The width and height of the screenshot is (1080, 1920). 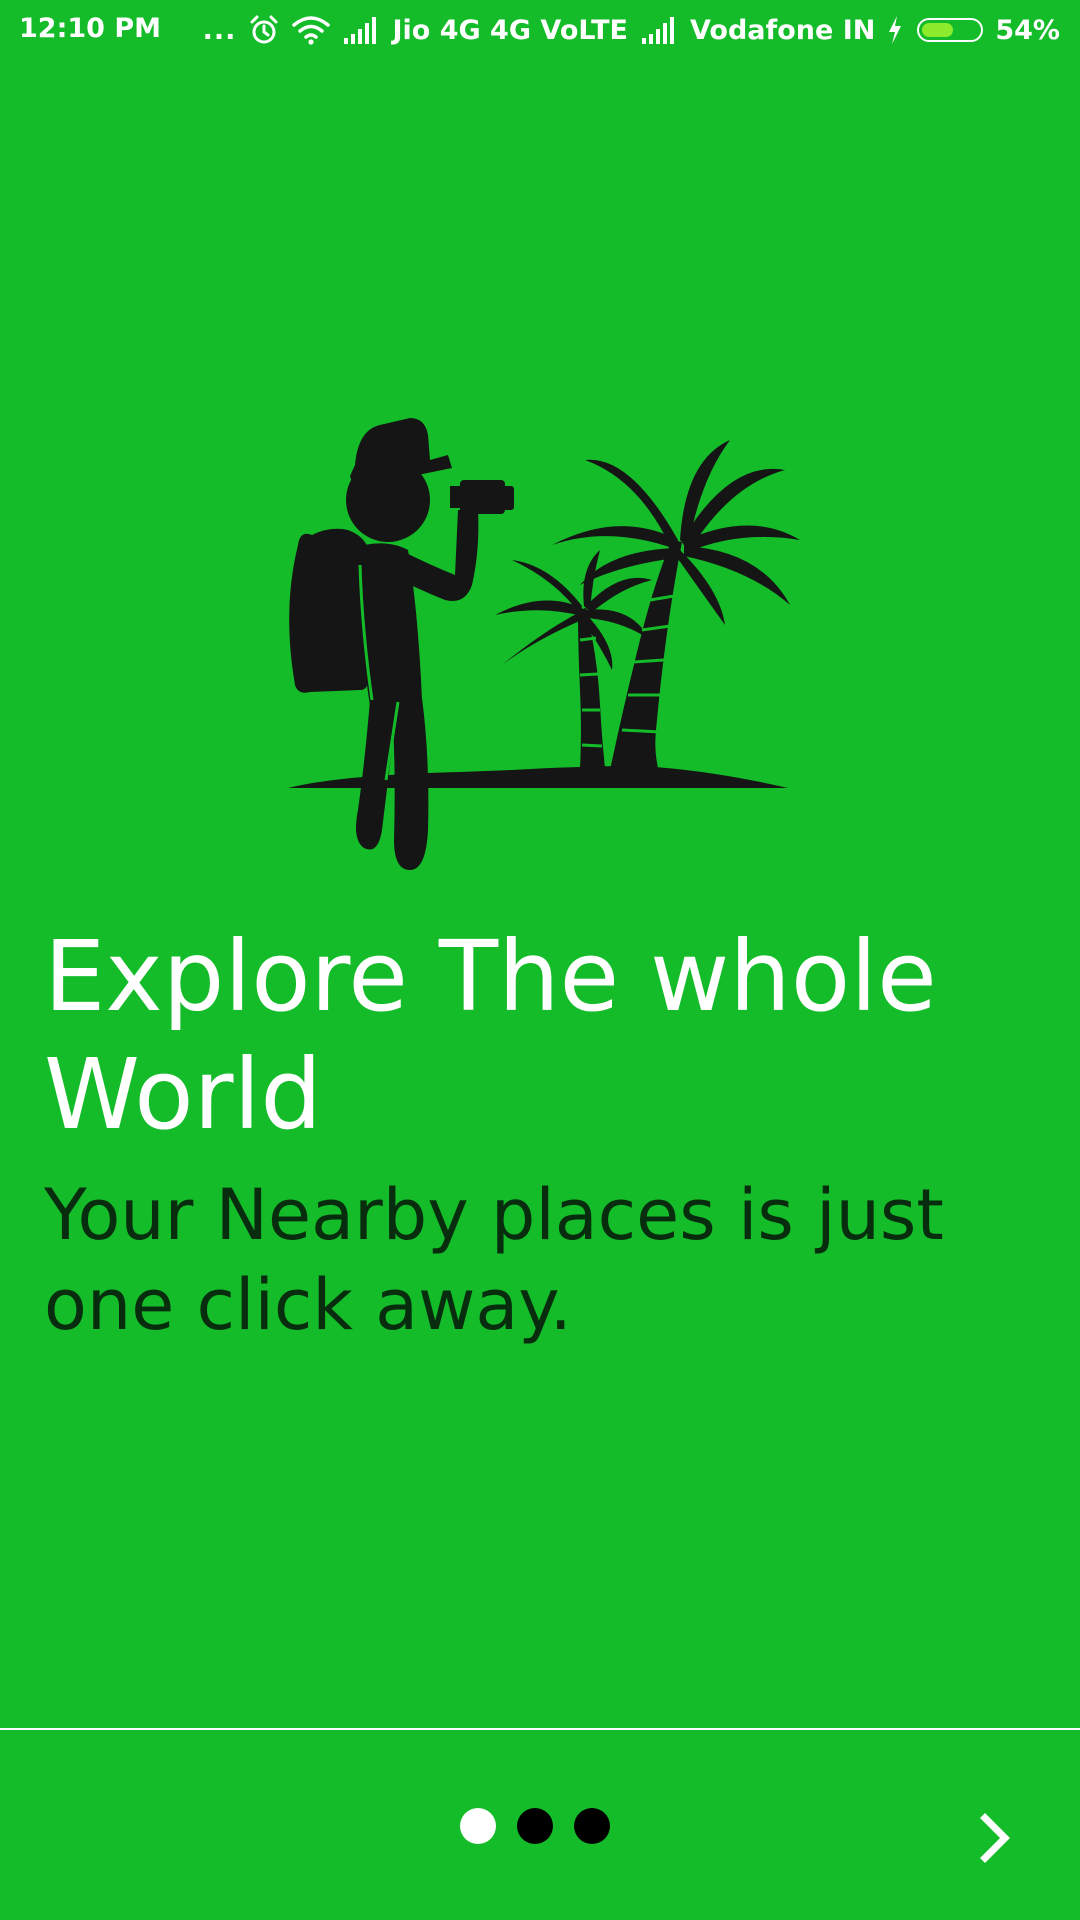 What do you see at coordinates (90, 28) in the screenshot?
I see `status-time: 12:10 PM` at bounding box center [90, 28].